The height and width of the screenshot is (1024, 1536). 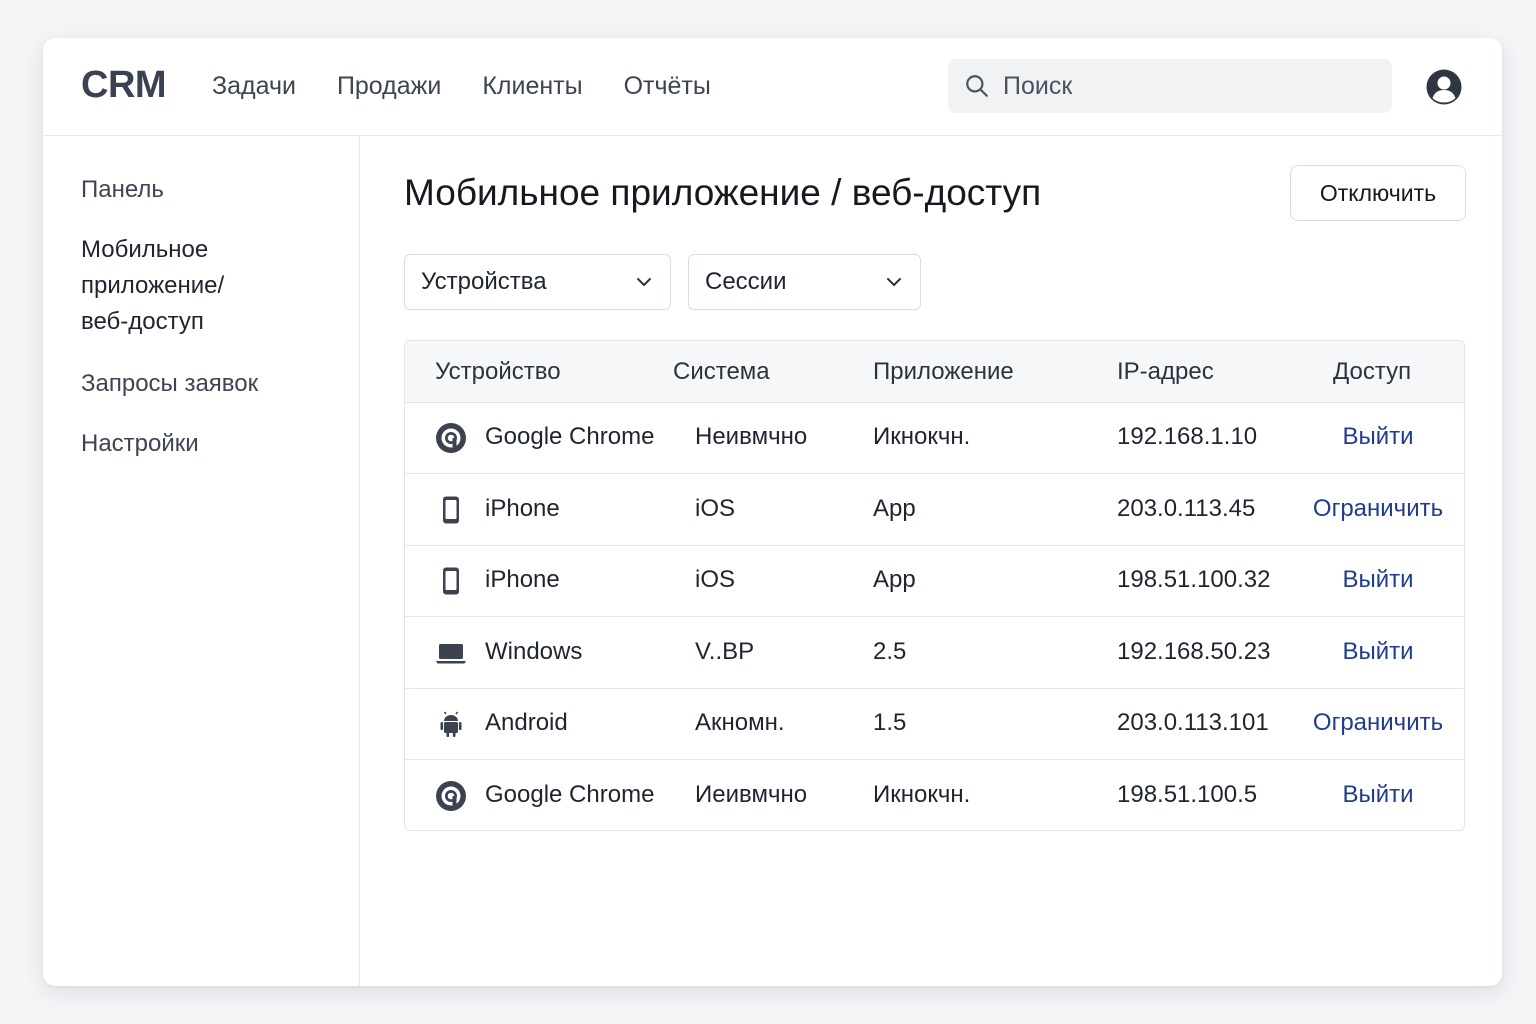 What do you see at coordinates (1186, 508) in the screenshot?
I see `cell-ip: 203.0.113.45` at bounding box center [1186, 508].